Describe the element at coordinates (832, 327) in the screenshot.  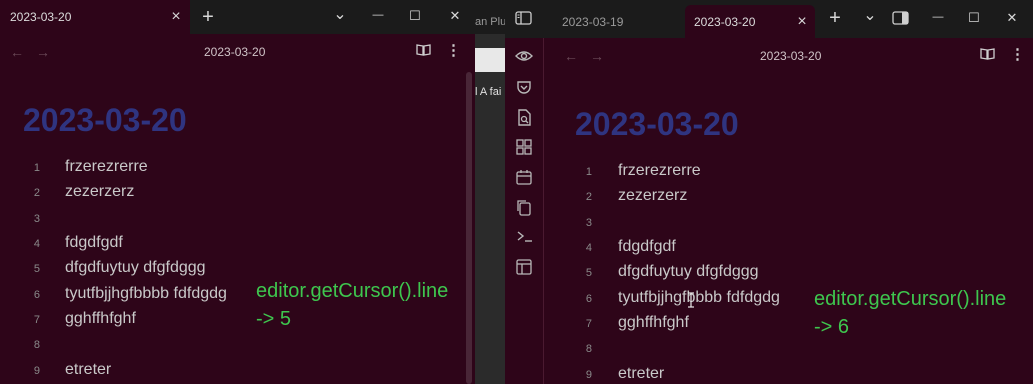
I see `right-annotation-line2: -> 6` at that location.